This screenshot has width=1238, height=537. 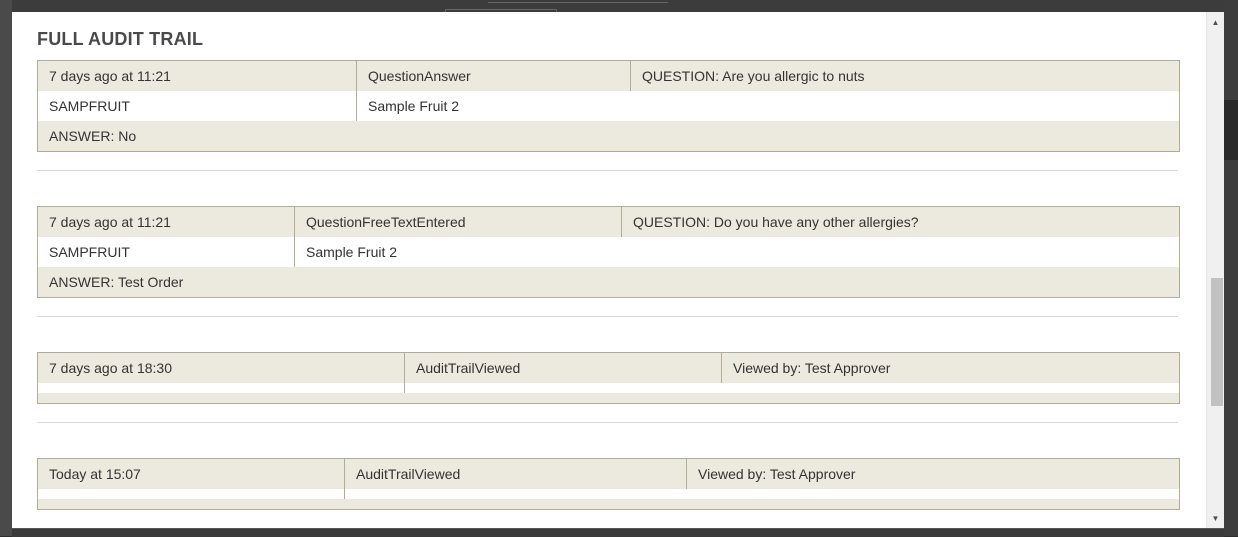 I want to click on background-topbar, so click(x=619, y=6).